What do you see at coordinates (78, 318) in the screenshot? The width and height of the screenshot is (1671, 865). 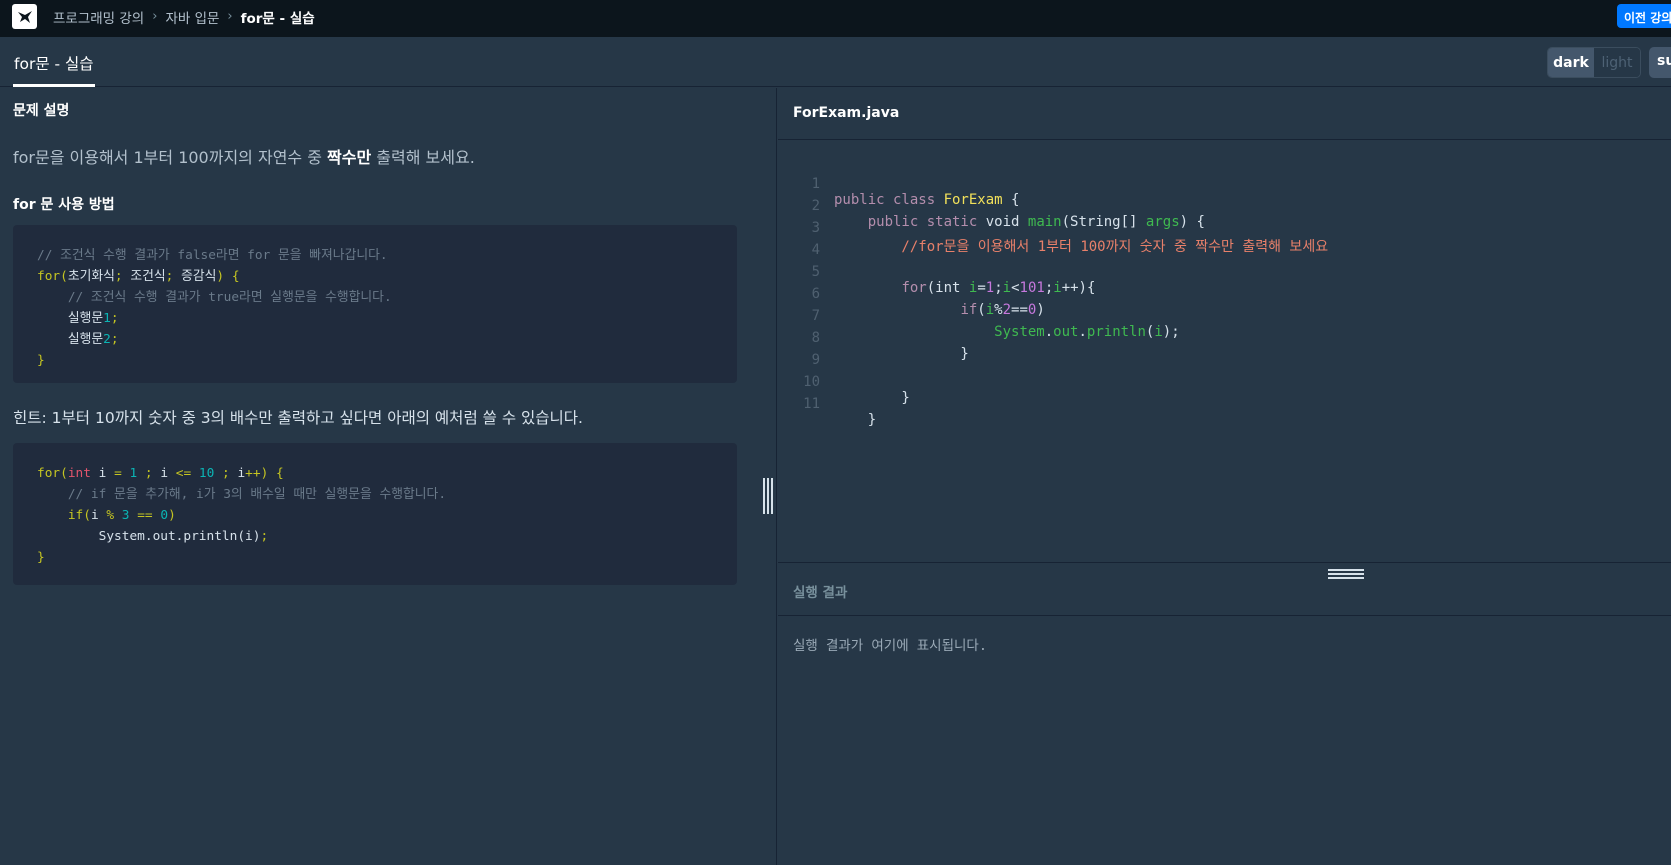 I see `code-line: 실행문1;` at bounding box center [78, 318].